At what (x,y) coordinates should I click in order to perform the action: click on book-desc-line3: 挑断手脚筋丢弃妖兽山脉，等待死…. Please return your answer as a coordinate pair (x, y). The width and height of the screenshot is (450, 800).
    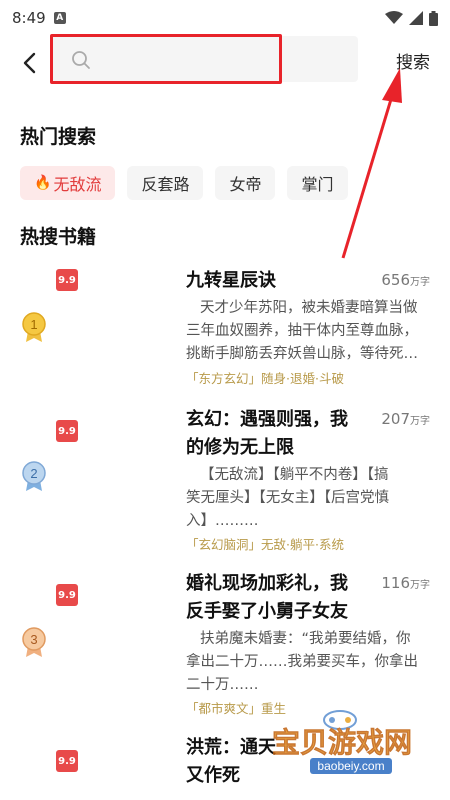
    Looking at the image, I should click on (302, 354).